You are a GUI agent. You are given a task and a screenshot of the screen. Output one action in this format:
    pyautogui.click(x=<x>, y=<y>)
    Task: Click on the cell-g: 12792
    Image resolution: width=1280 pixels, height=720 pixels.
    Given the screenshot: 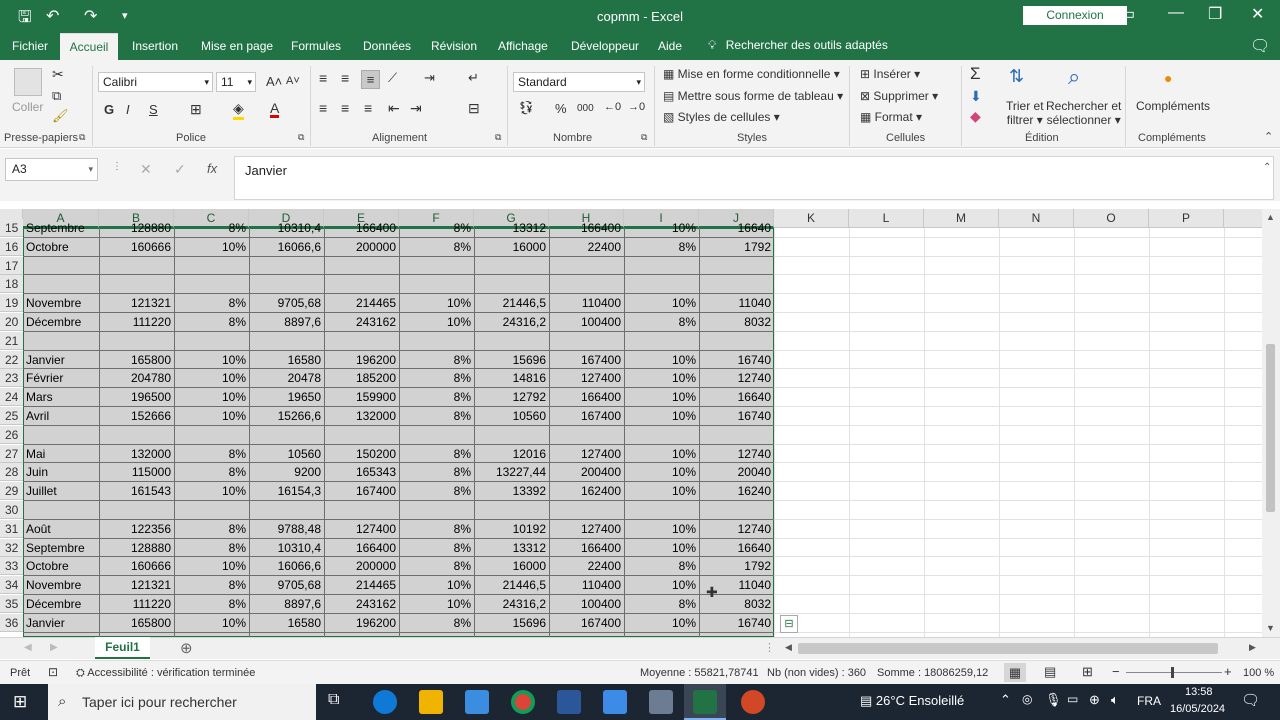 What is the action you would take?
    pyautogui.click(x=511, y=397)
    